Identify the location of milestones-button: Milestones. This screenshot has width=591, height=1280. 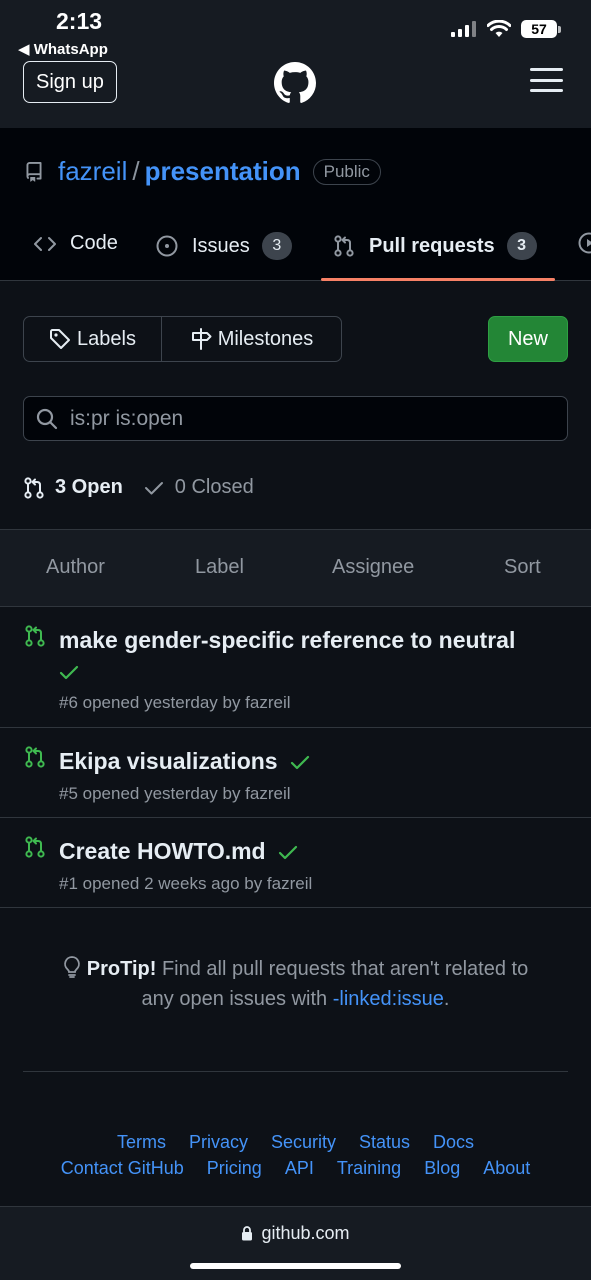
(251, 339).